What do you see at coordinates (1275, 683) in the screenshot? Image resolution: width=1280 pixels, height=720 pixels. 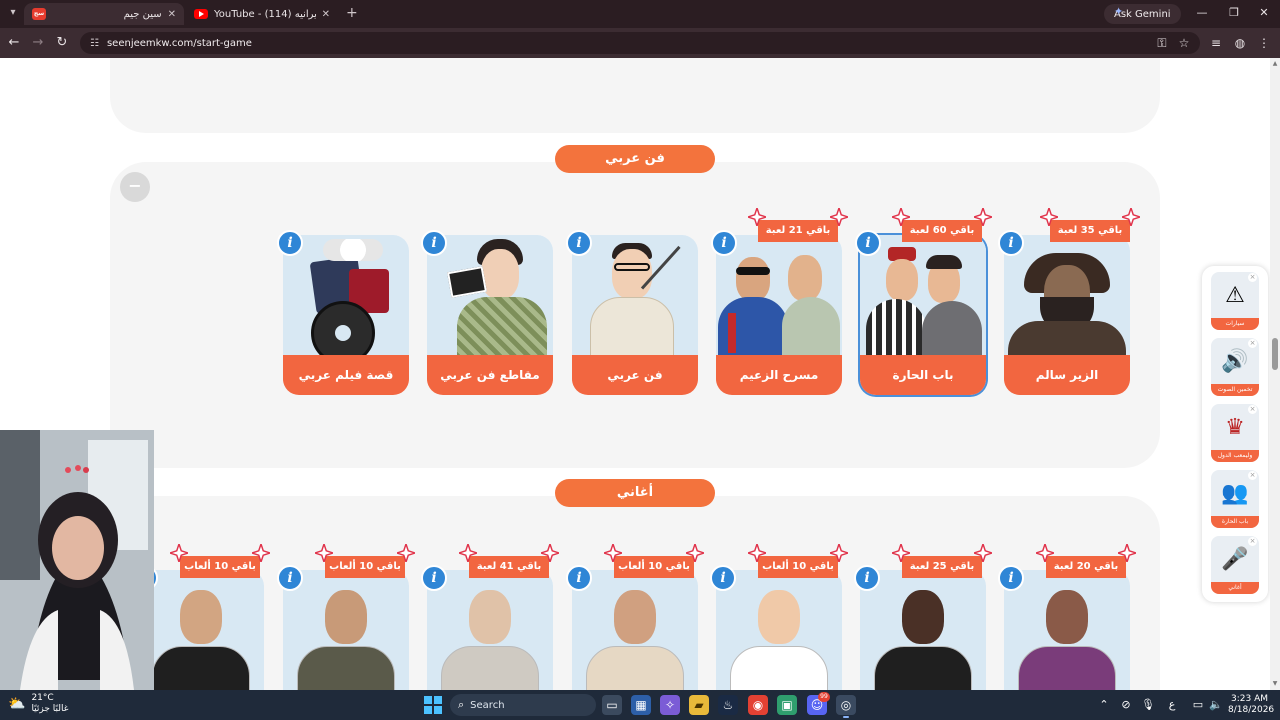 I see `scroll-down-icon: ▼` at bounding box center [1275, 683].